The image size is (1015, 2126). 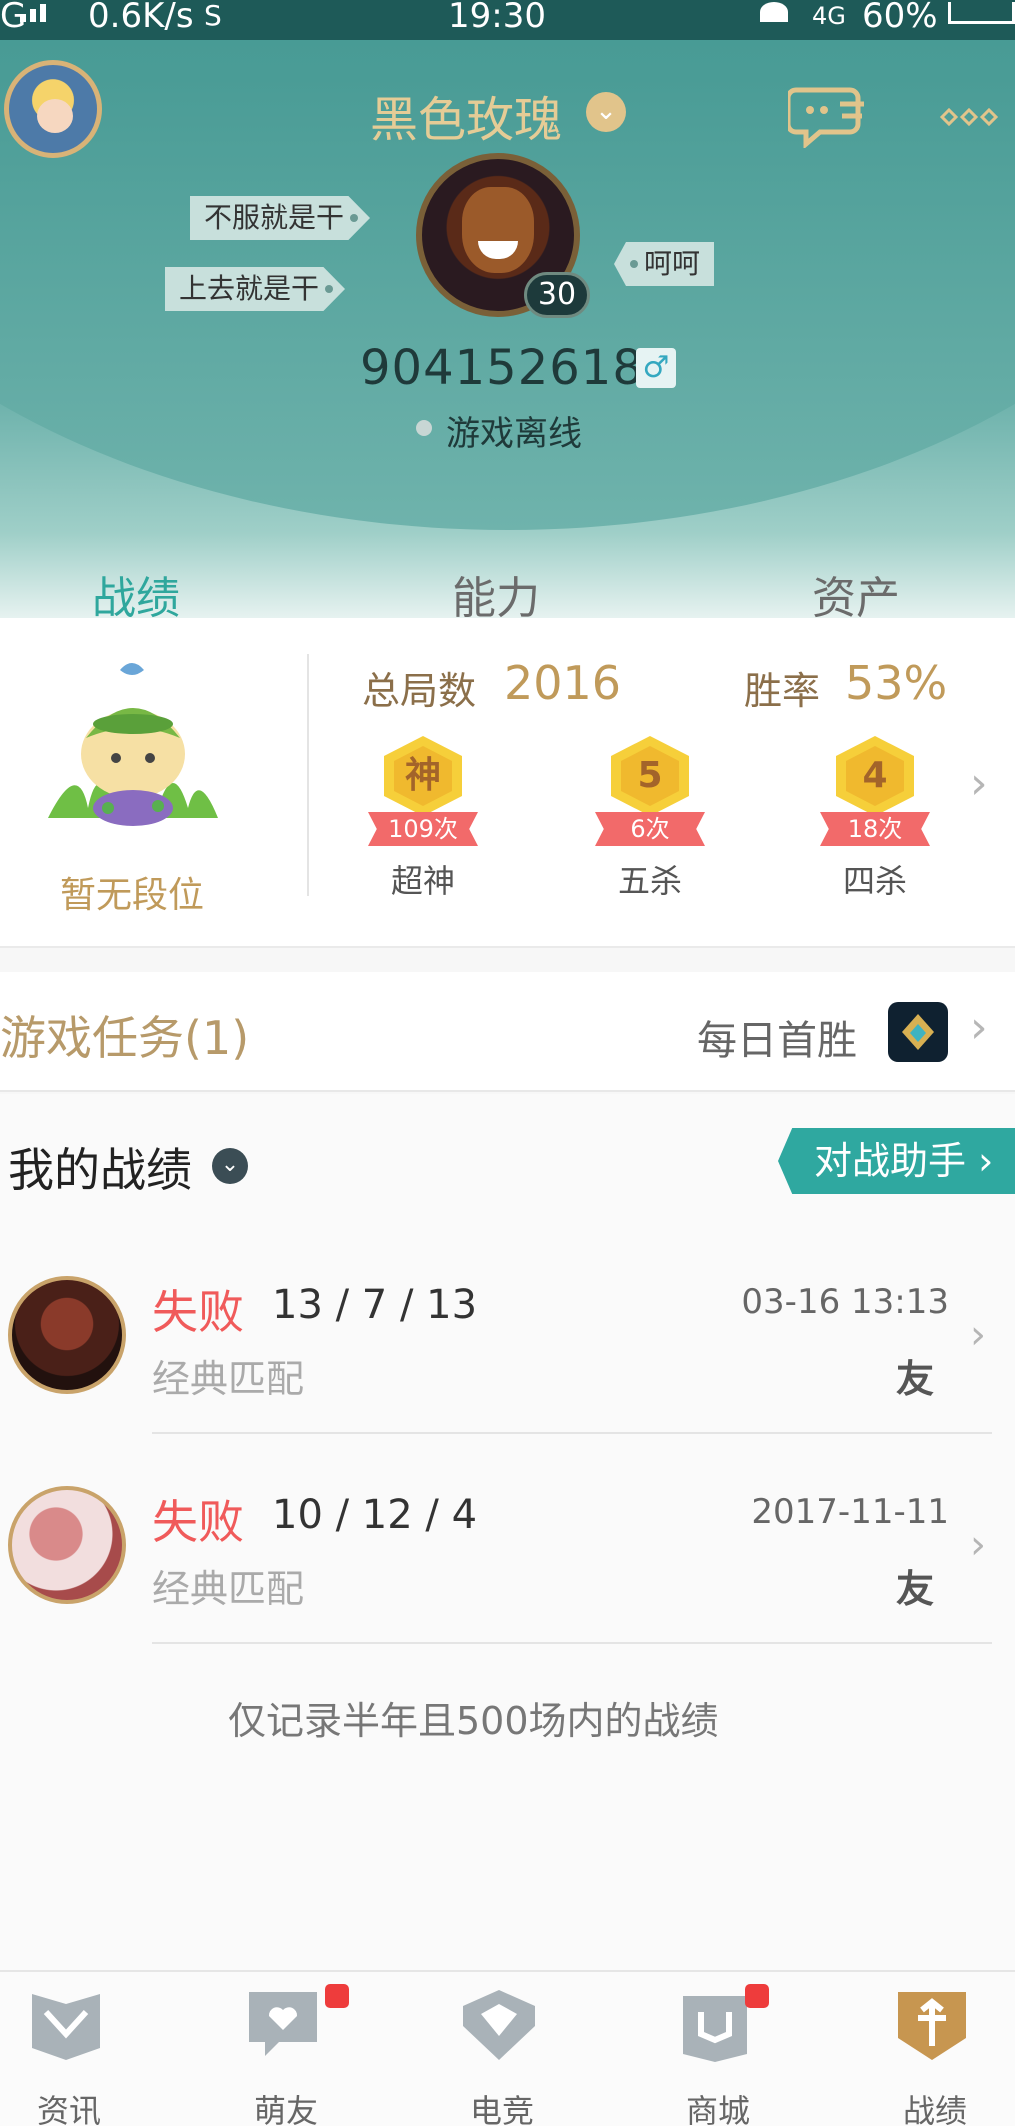 What do you see at coordinates (375, 1305) in the screenshot?
I see `match-kda: 13 / 7 / 13` at bounding box center [375, 1305].